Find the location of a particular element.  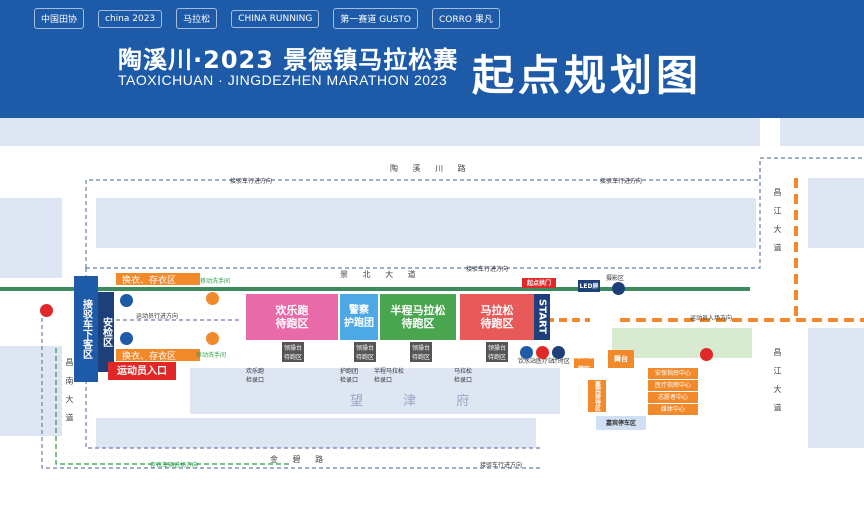

zone-guest-parking: 嘉宾停车区 is located at coordinates (621, 423).